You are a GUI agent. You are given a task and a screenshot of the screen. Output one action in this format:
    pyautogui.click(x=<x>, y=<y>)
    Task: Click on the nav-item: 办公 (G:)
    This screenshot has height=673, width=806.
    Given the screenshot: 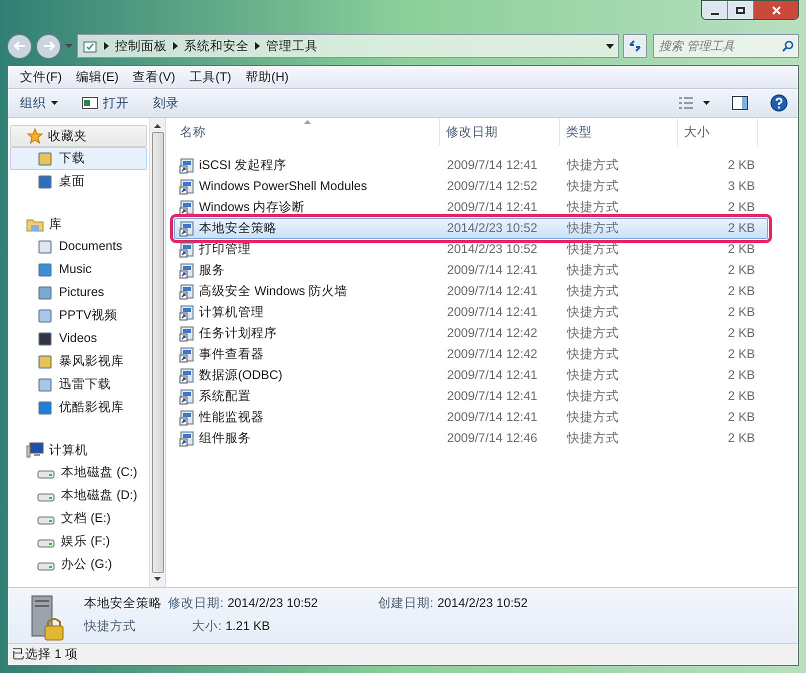 What is the action you would take?
    pyautogui.click(x=78, y=564)
    